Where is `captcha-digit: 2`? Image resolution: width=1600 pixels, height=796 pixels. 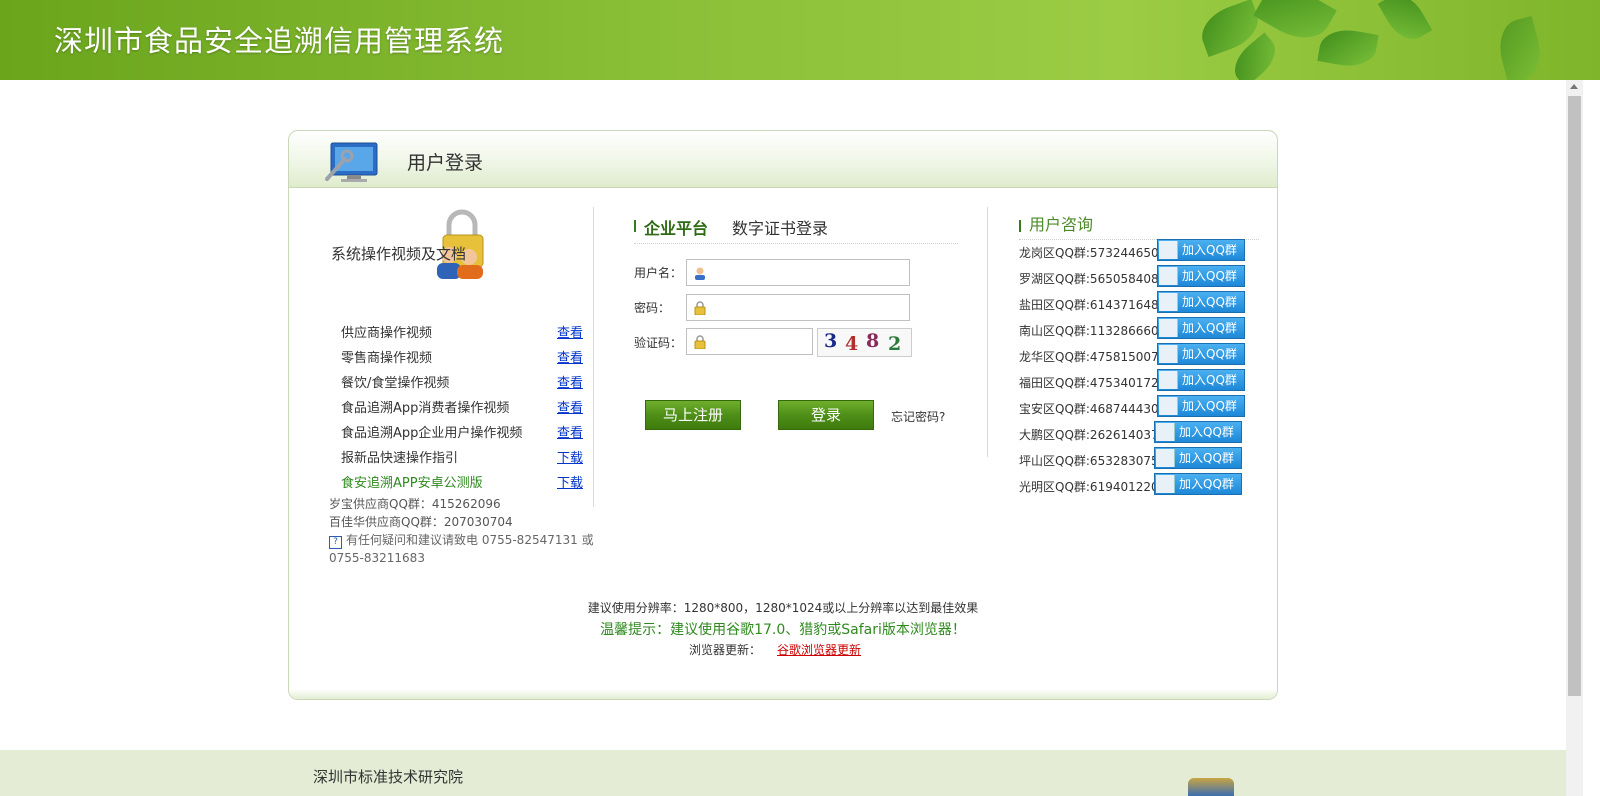
captcha-digit: 2 is located at coordinates (895, 344).